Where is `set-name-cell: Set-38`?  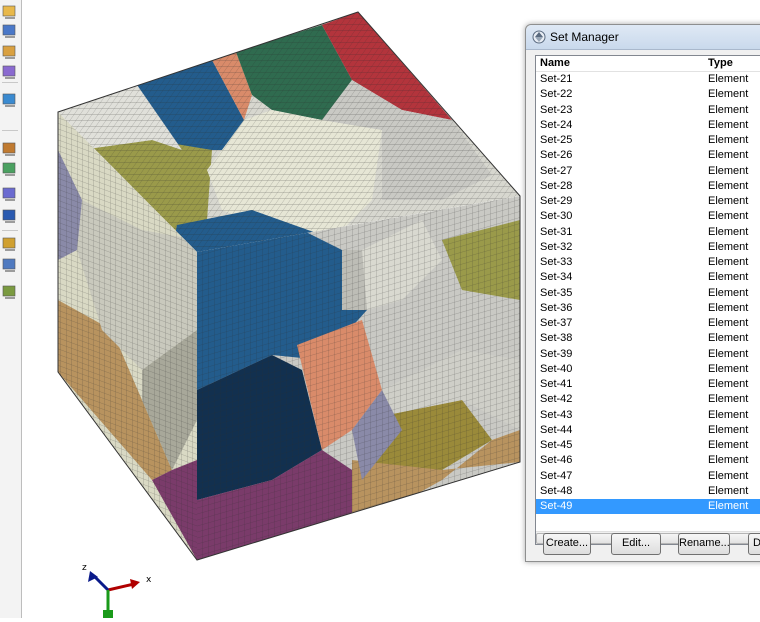
set-name-cell: Set-38 is located at coordinates (556, 338).